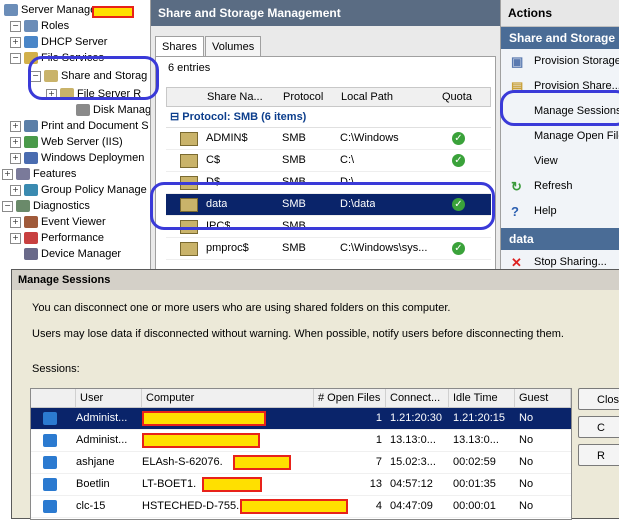 Image resolution: width=619 pixels, height=520 pixels. I want to click on session-connect-time: 04:57:12, so click(411, 484).